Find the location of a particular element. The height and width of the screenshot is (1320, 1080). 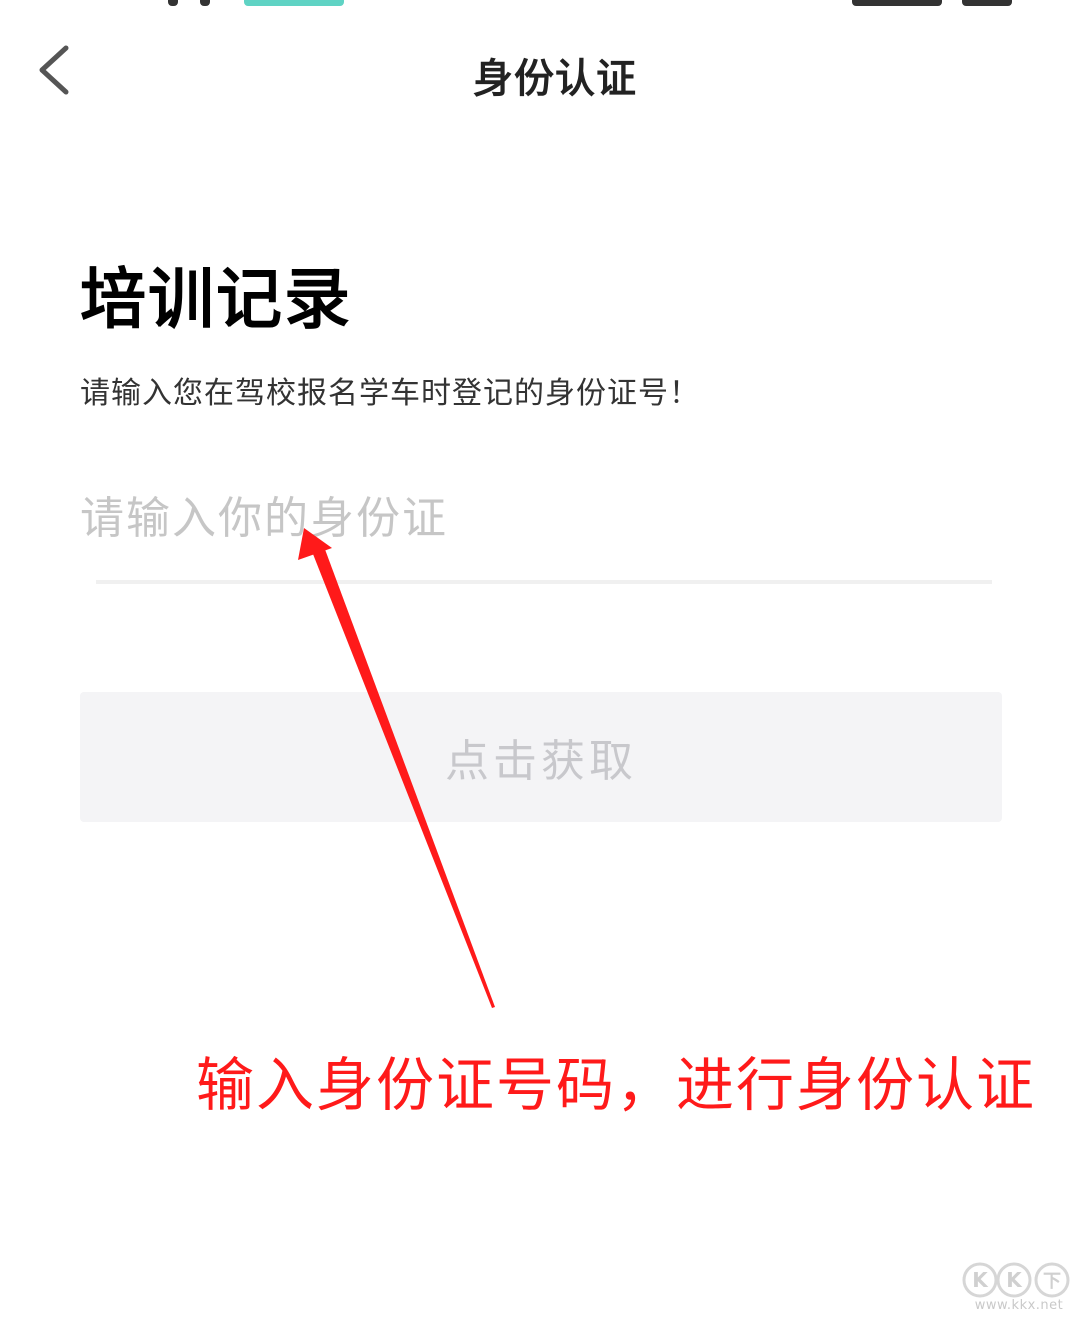

watermark: K K 下 www.kkx.net is located at coordinates (1018, 1289).